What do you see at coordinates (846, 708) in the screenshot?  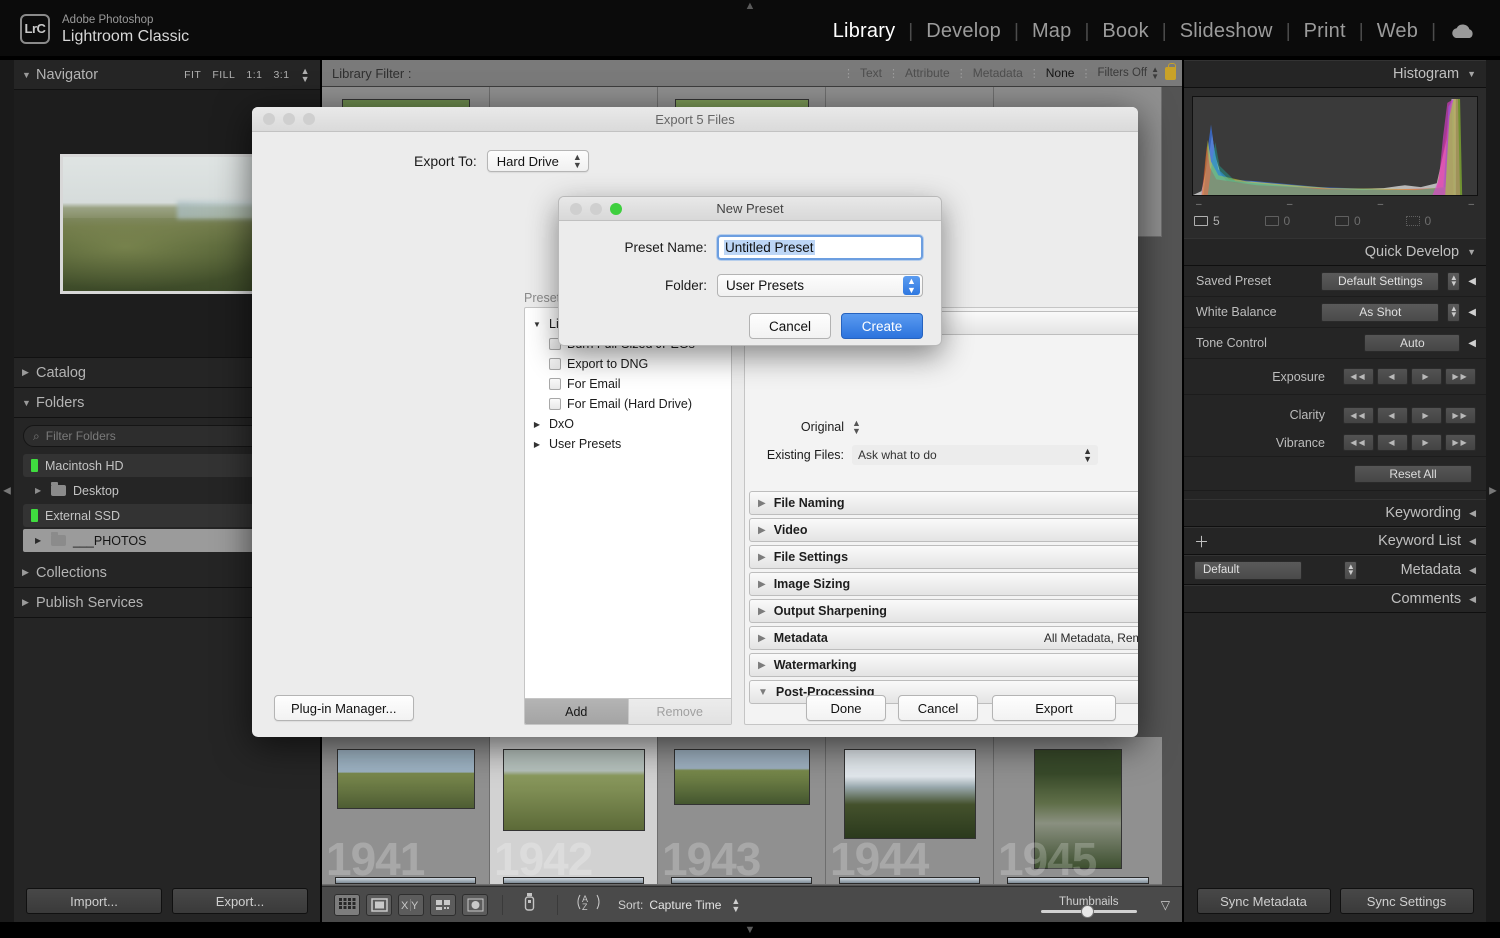 I see `done-button: Done` at bounding box center [846, 708].